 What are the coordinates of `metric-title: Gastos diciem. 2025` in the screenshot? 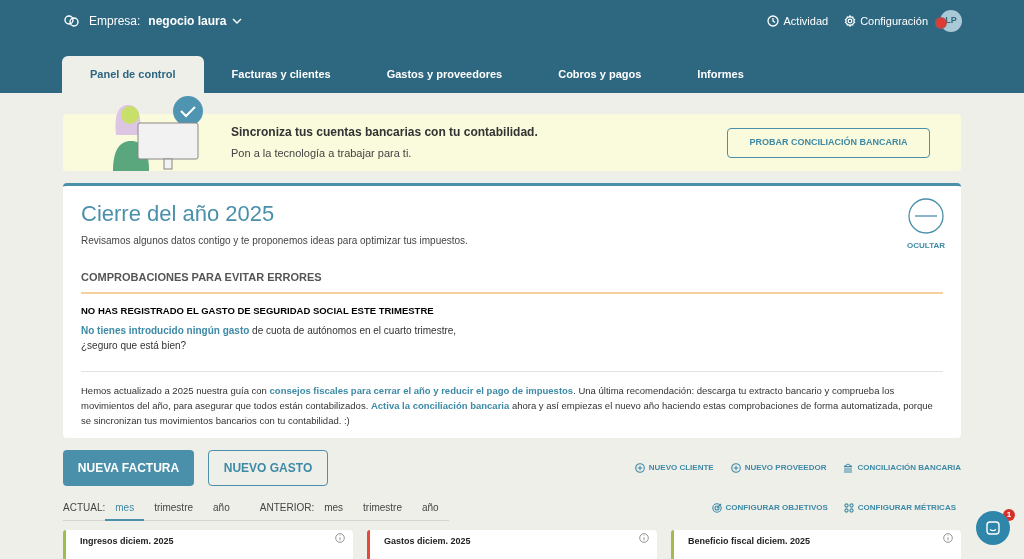 It's located at (427, 541).